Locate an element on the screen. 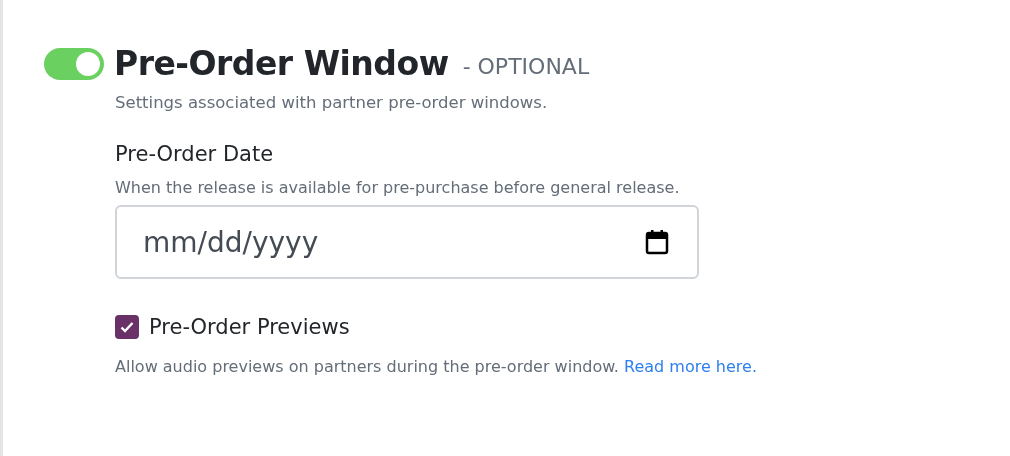 Image resolution: width=1010 pixels, height=456 pixels. toggle-switch is located at coordinates (74, 63).